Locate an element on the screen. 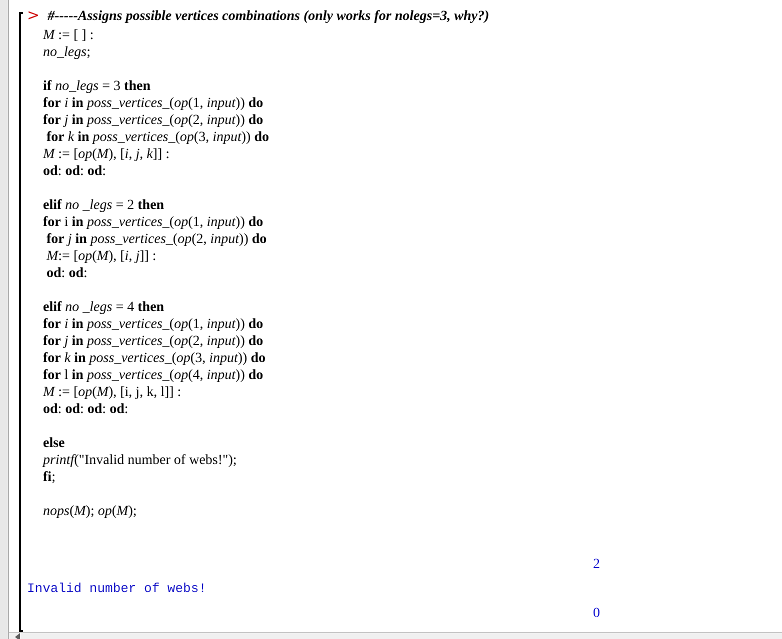 The width and height of the screenshot is (782, 639). code-line: printf("Invalid number of webs!"); is located at coordinates (140, 460).